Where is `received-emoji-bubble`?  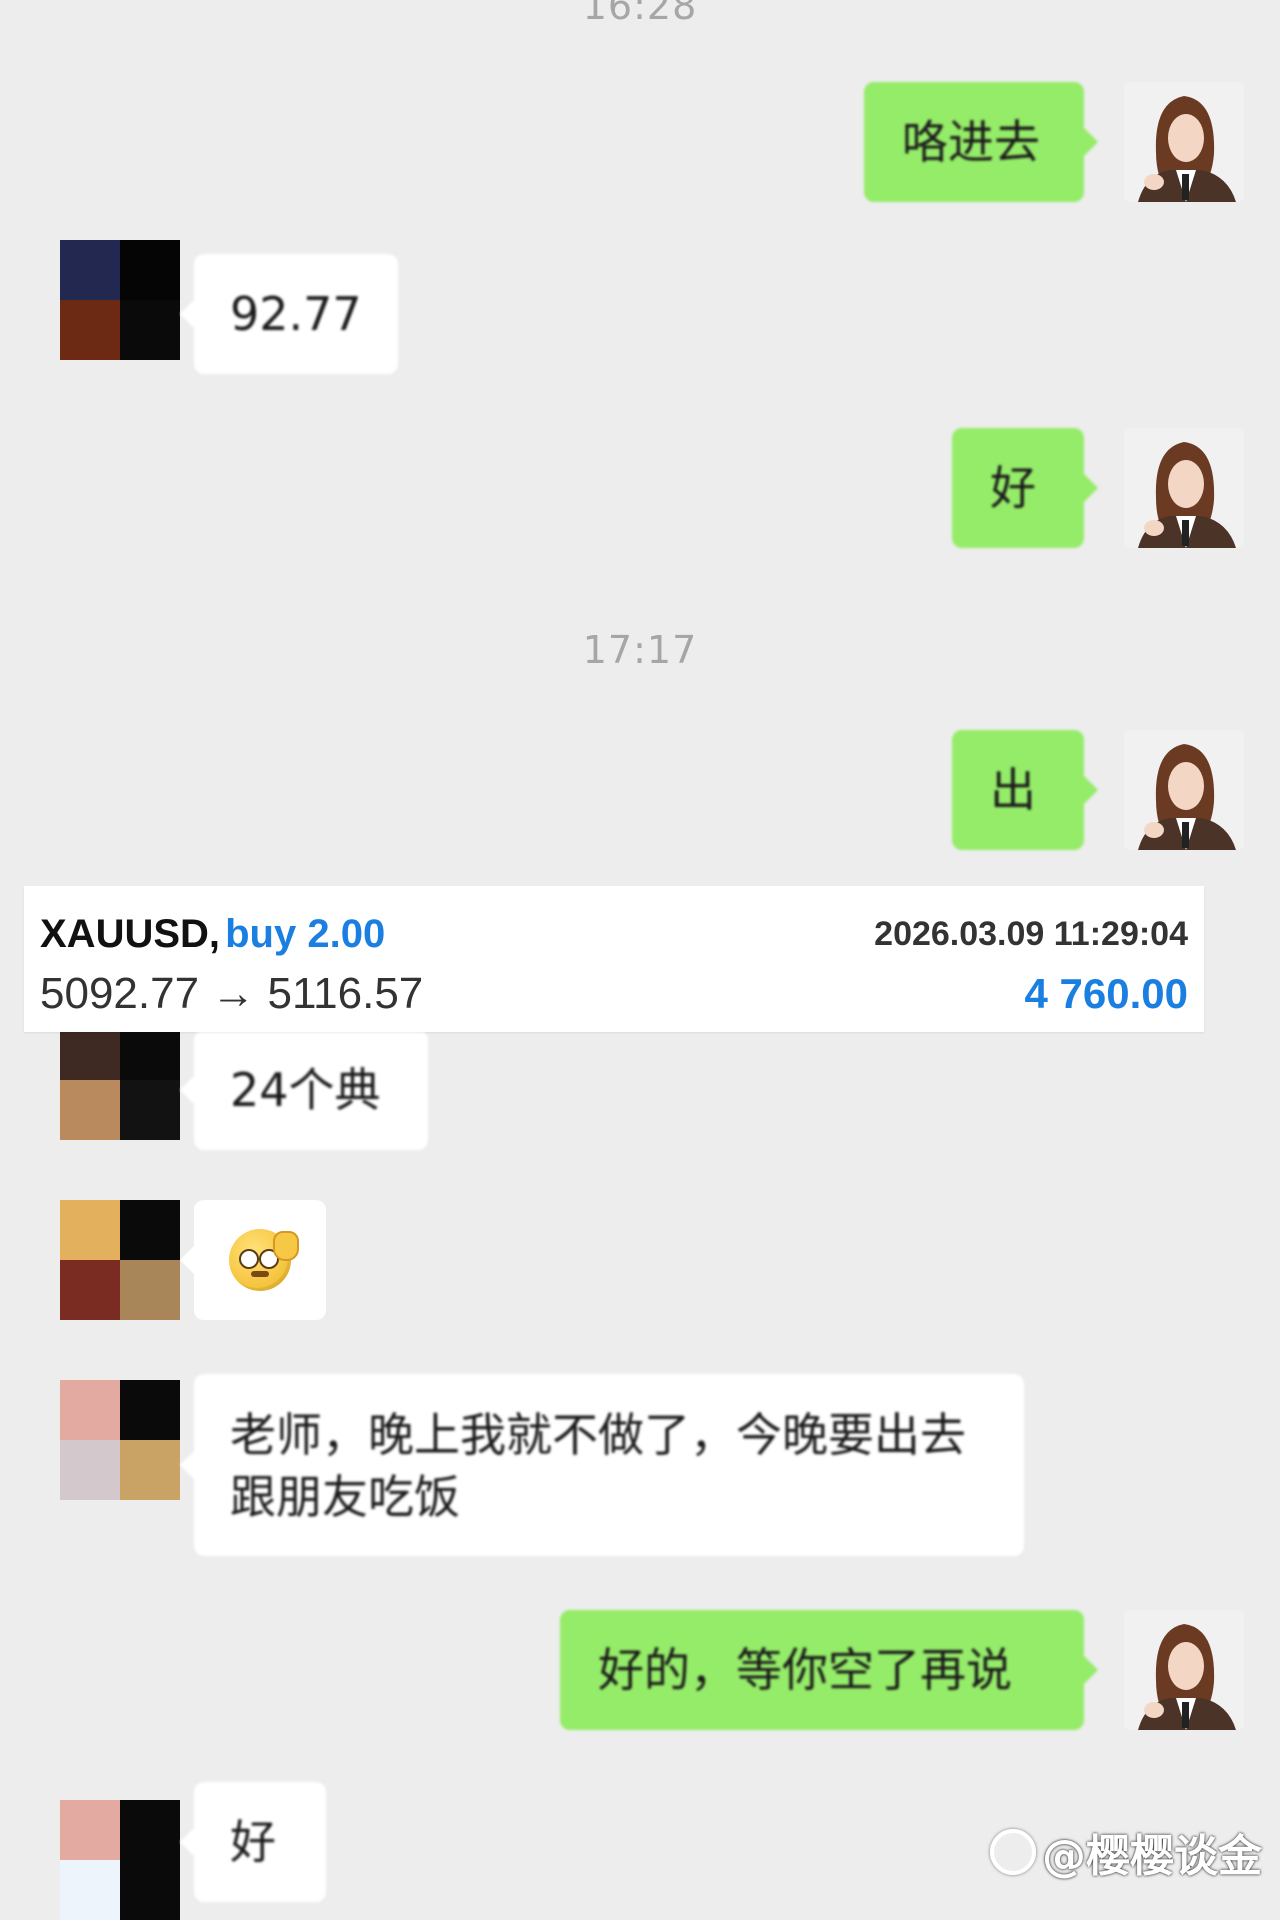
received-emoji-bubble is located at coordinates (253, 1260).